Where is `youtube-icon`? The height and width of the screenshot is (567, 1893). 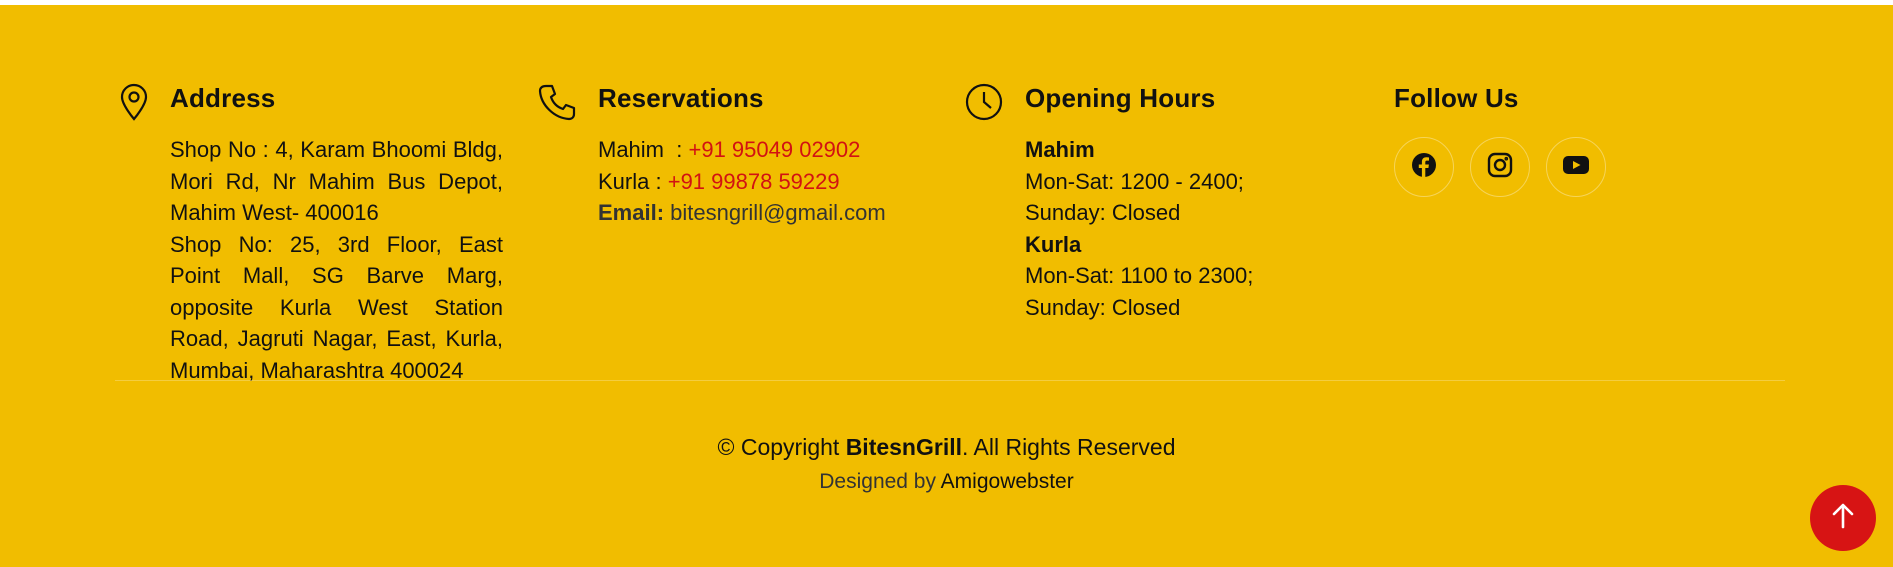 youtube-icon is located at coordinates (1576, 167).